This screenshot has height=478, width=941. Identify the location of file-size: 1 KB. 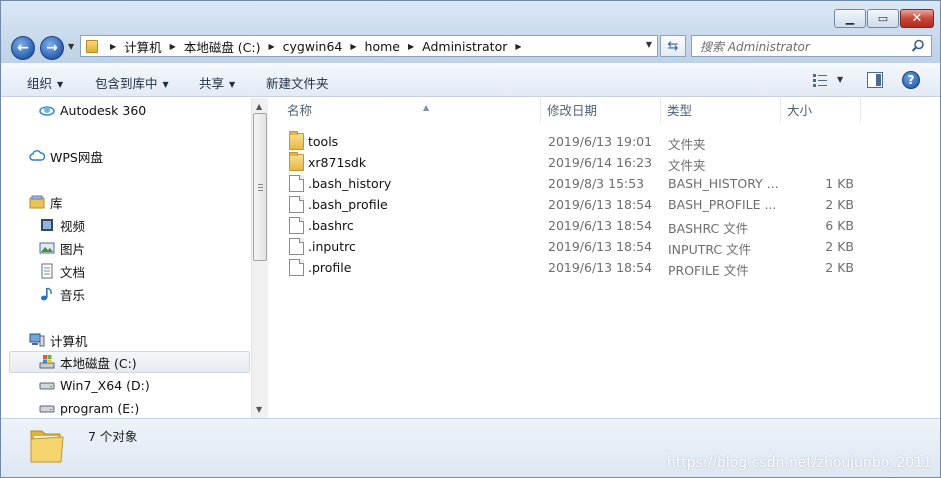
(839, 183).